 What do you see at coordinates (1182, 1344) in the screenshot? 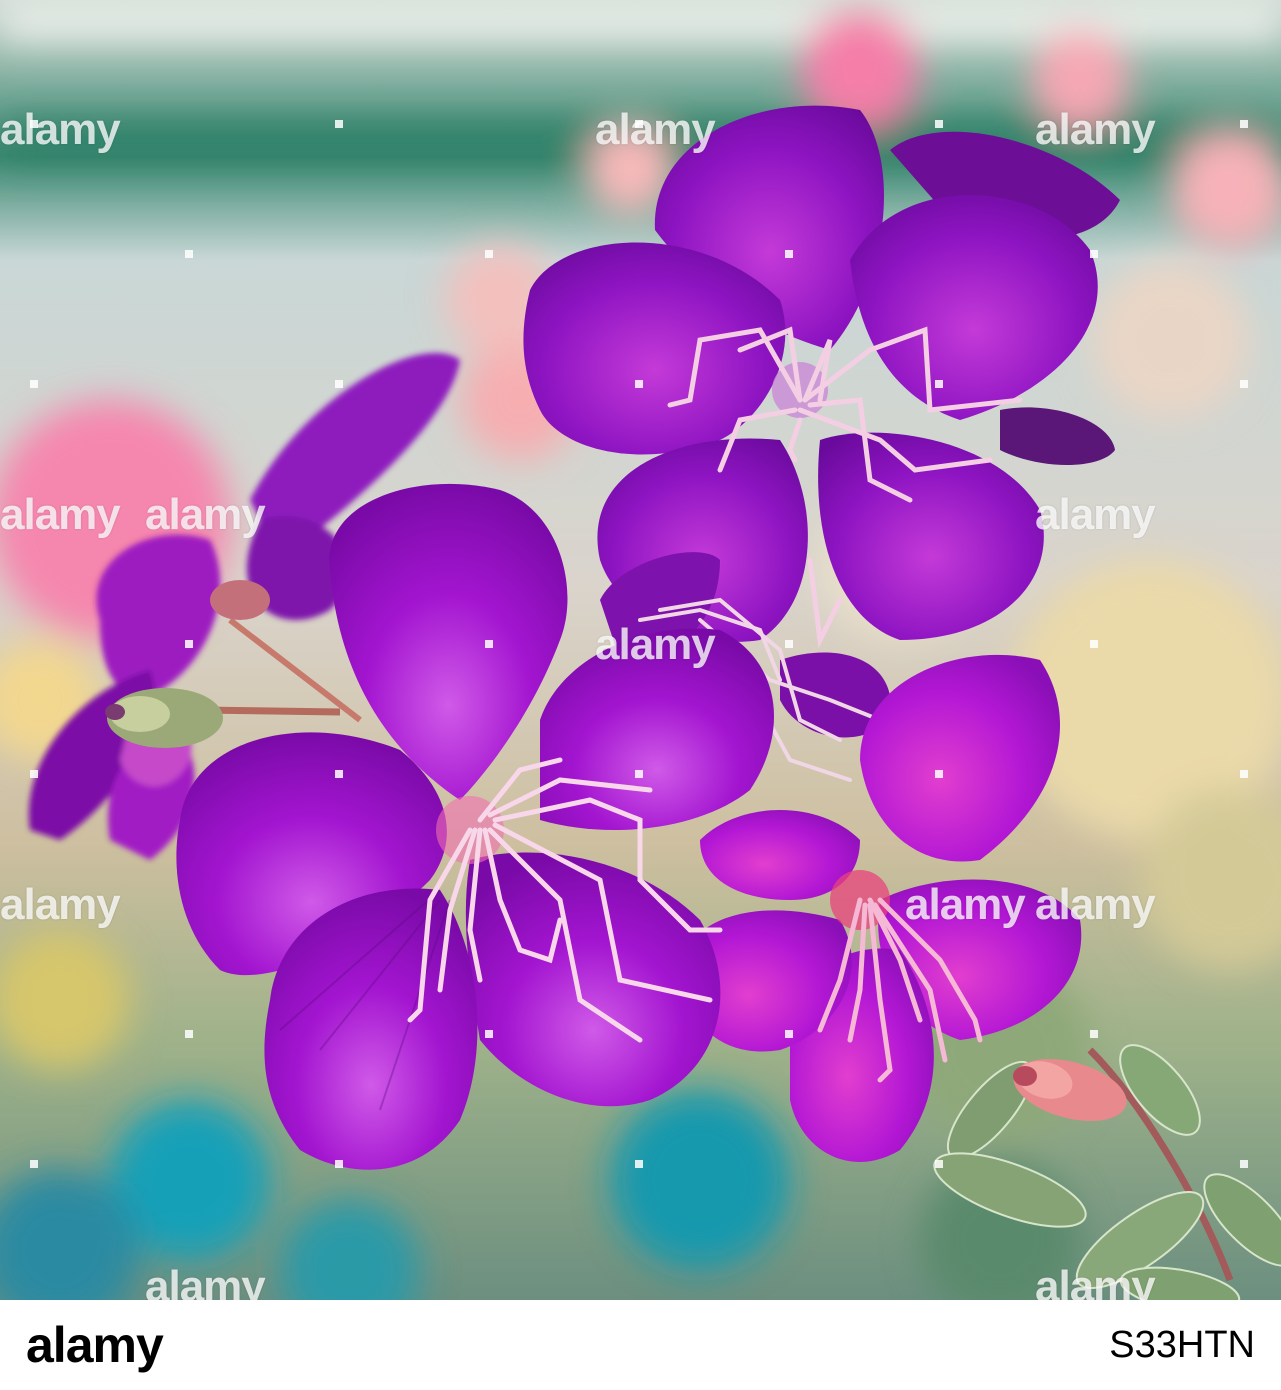
I see `image-id: S33HTN` at bounding box center [1182, 1344].